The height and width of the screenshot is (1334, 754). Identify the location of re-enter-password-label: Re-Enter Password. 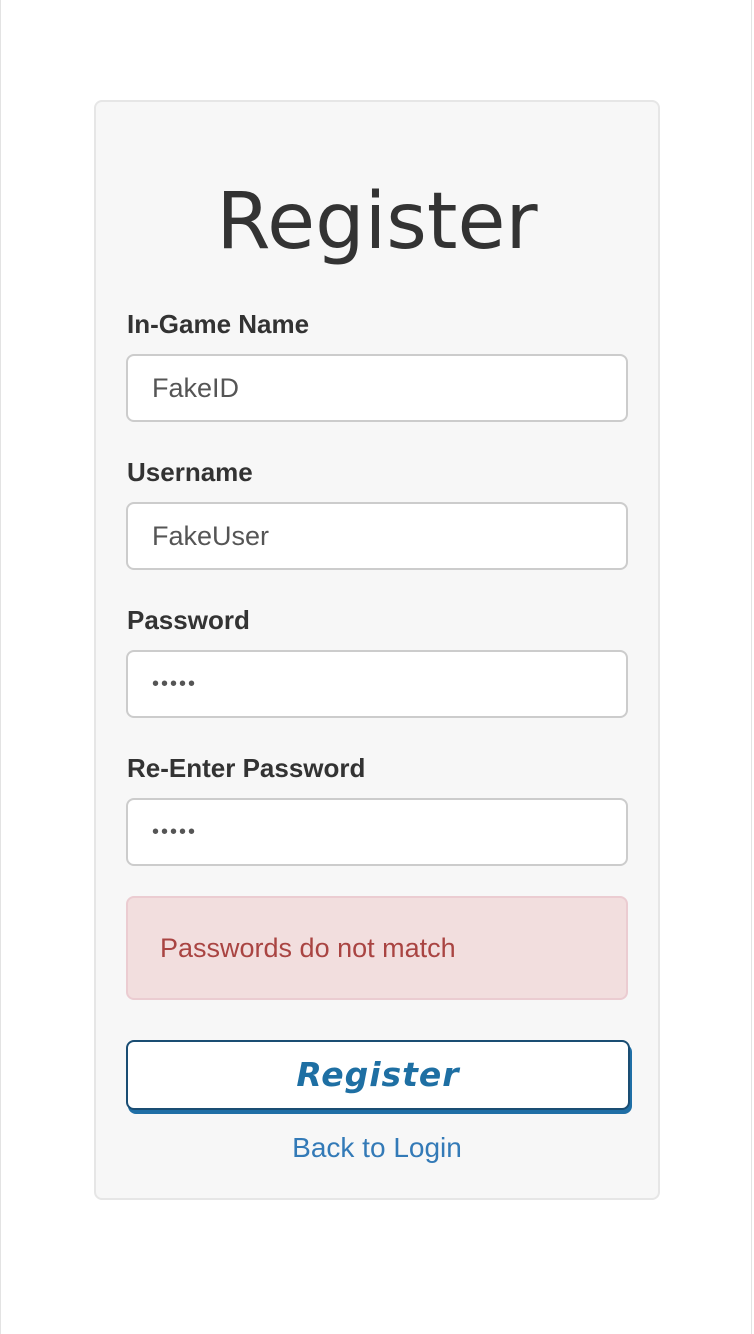
(246, 768).